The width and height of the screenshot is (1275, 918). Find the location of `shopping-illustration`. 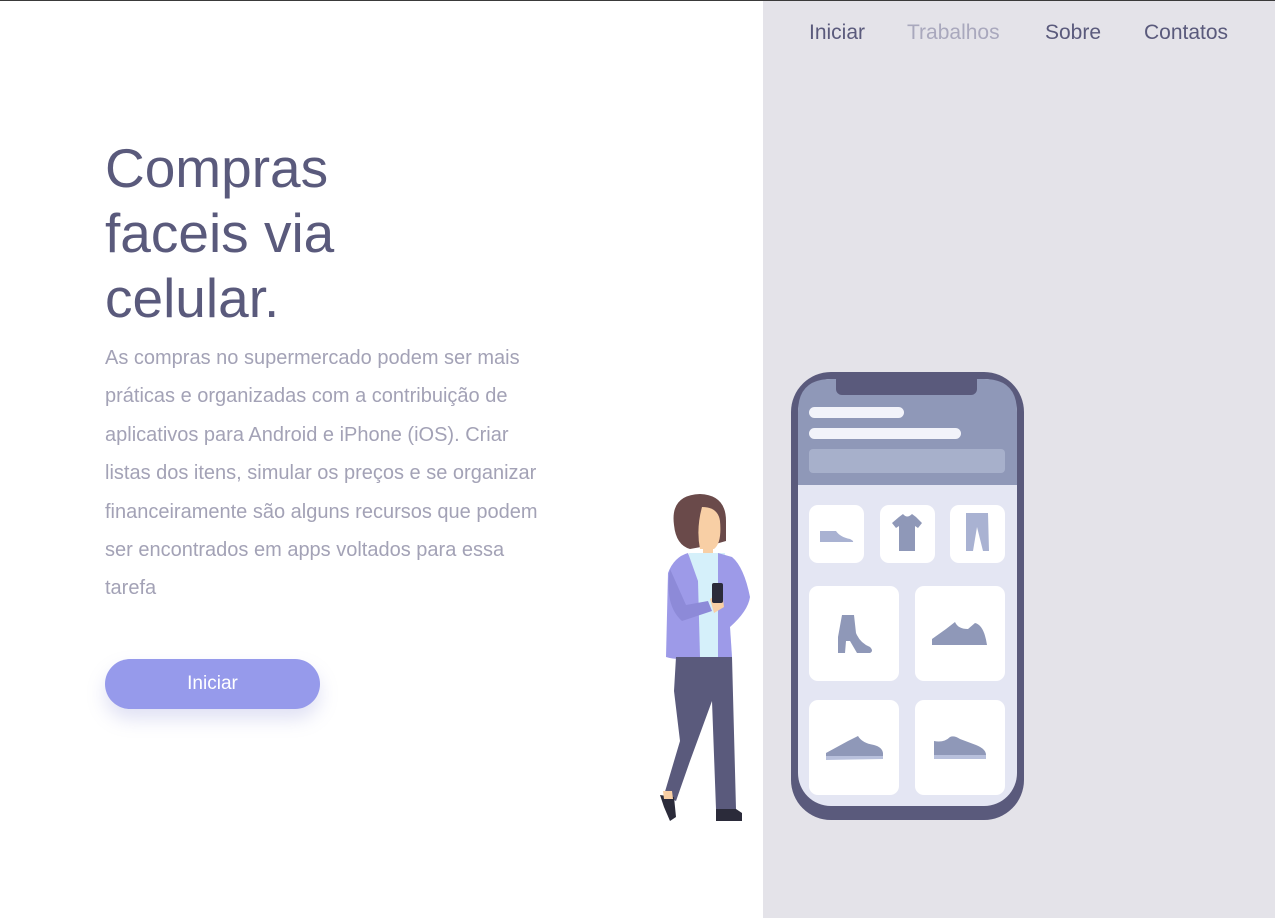

shopping-illustration is located at coordinates (842, 596).